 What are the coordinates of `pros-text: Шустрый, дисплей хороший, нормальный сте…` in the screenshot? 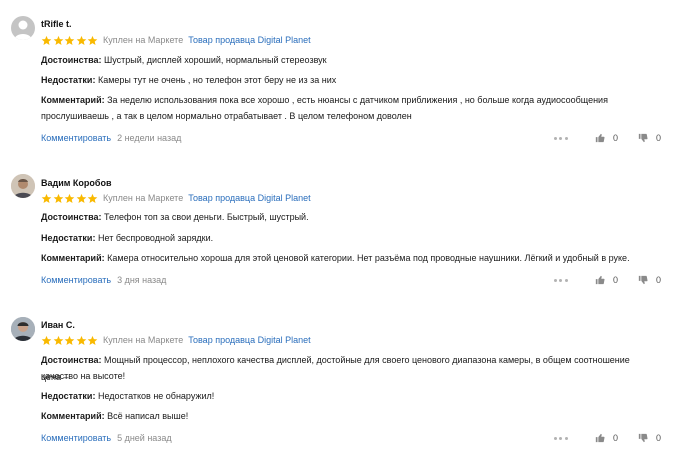 It's located at (215, 60).